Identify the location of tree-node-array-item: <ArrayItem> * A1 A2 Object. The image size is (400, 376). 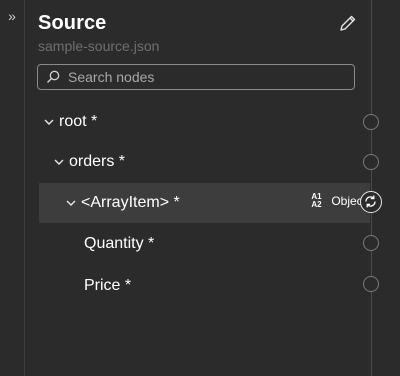
(204, 203).